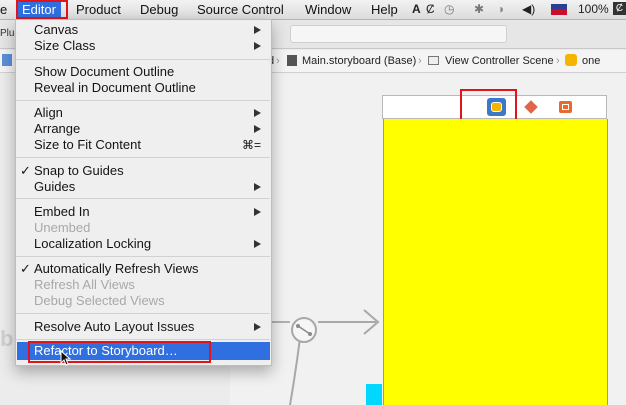  Describe the element at coordinates (99, 300) in the screenshot. I see `menu-item-debug-selected-views: Debug Selected Views` at that location.